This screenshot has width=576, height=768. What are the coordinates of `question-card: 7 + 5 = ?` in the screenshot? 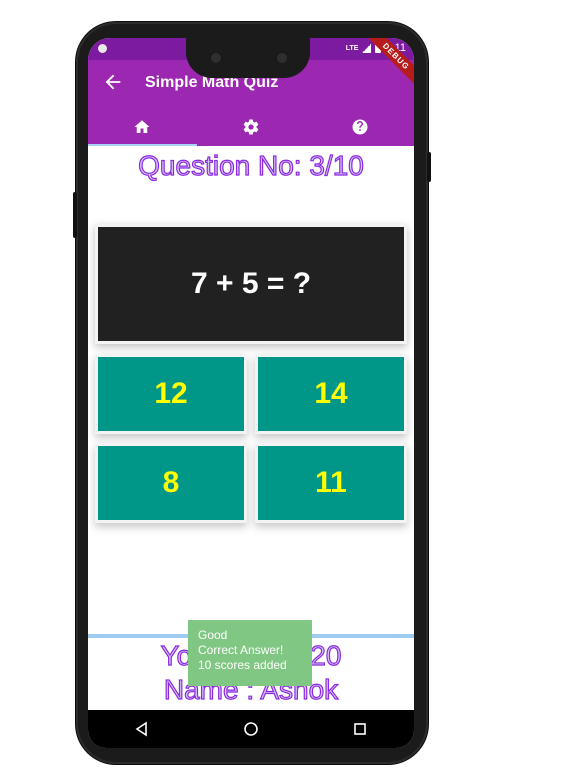 It's located at (251, 284).